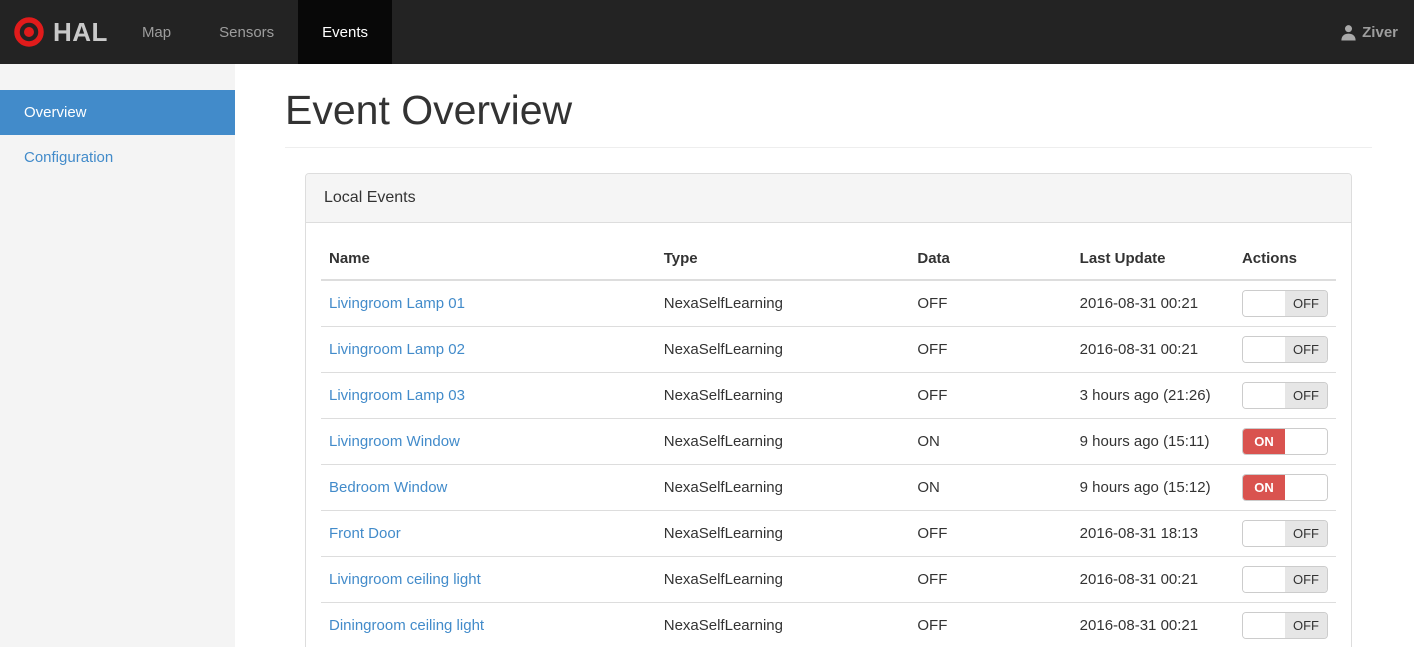 The image size is (1414, 647). What do you see at coordinates (117, 112) in the screenshot?
I see `sidebar-item-overview: Overview` at bounding box center [117, 112].